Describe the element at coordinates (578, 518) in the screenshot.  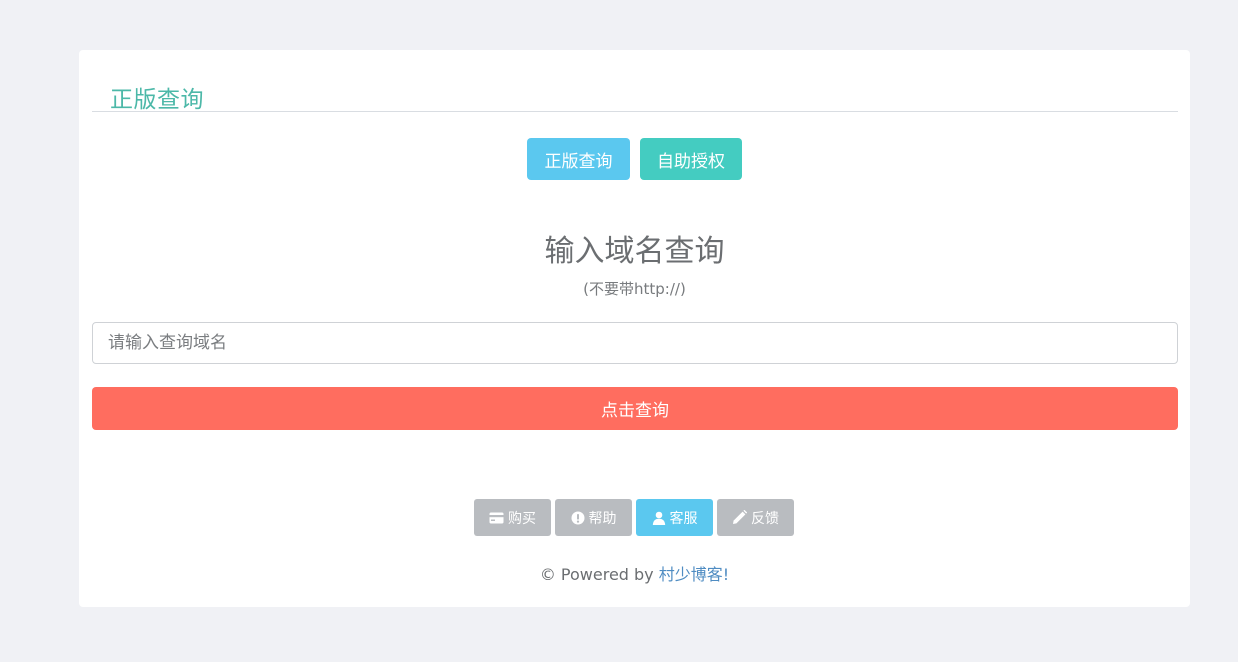
I see `exclamation-circle-icon` at that location.